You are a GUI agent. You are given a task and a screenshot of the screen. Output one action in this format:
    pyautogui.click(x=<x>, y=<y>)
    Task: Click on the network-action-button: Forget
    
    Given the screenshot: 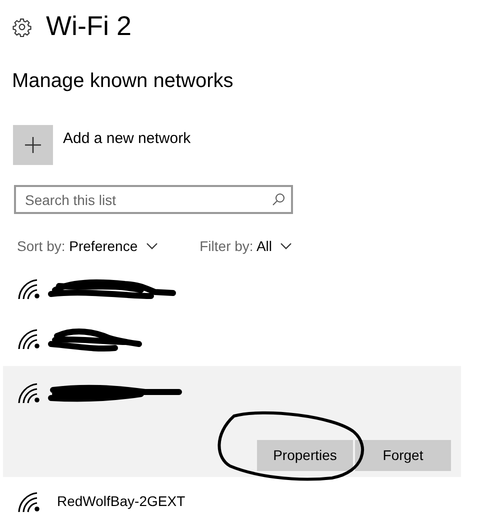 What is the action you would take?
    pyautogui.click(x=403, y=455)
    